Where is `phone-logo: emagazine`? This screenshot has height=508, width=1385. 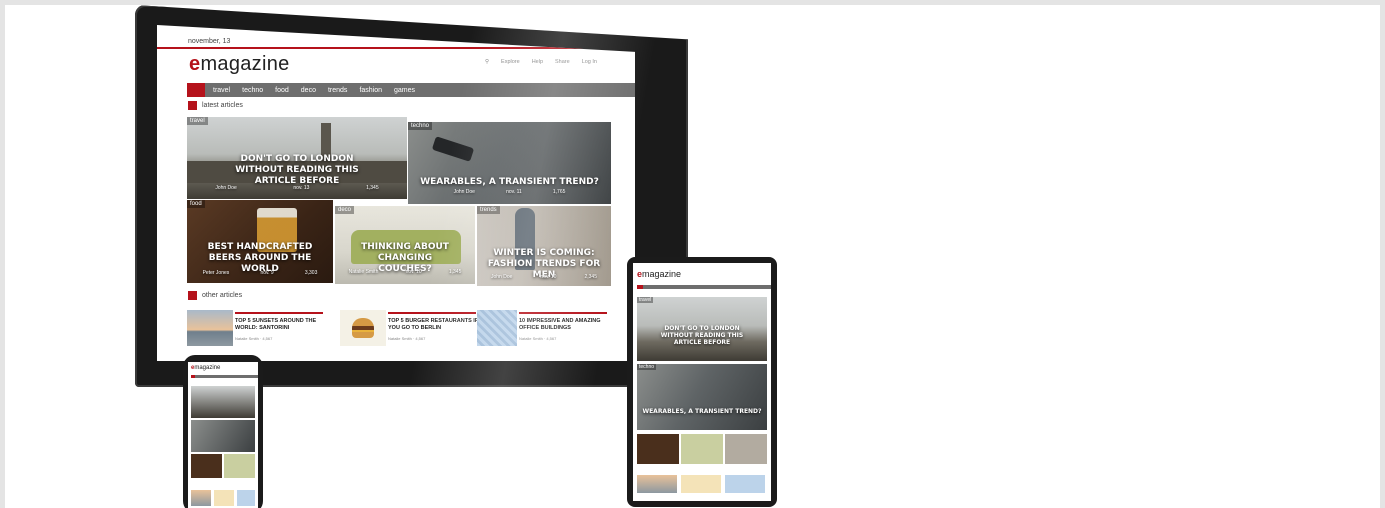
phone-logo: emagazine is located at coordinates (205, 368).